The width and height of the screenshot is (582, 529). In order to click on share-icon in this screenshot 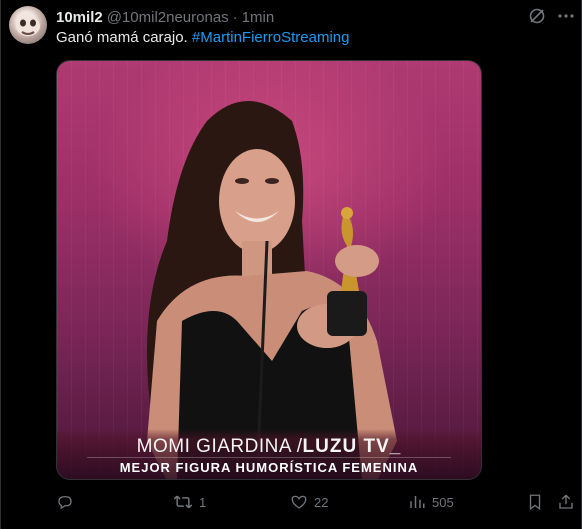, I will do `click(566, 501)`.